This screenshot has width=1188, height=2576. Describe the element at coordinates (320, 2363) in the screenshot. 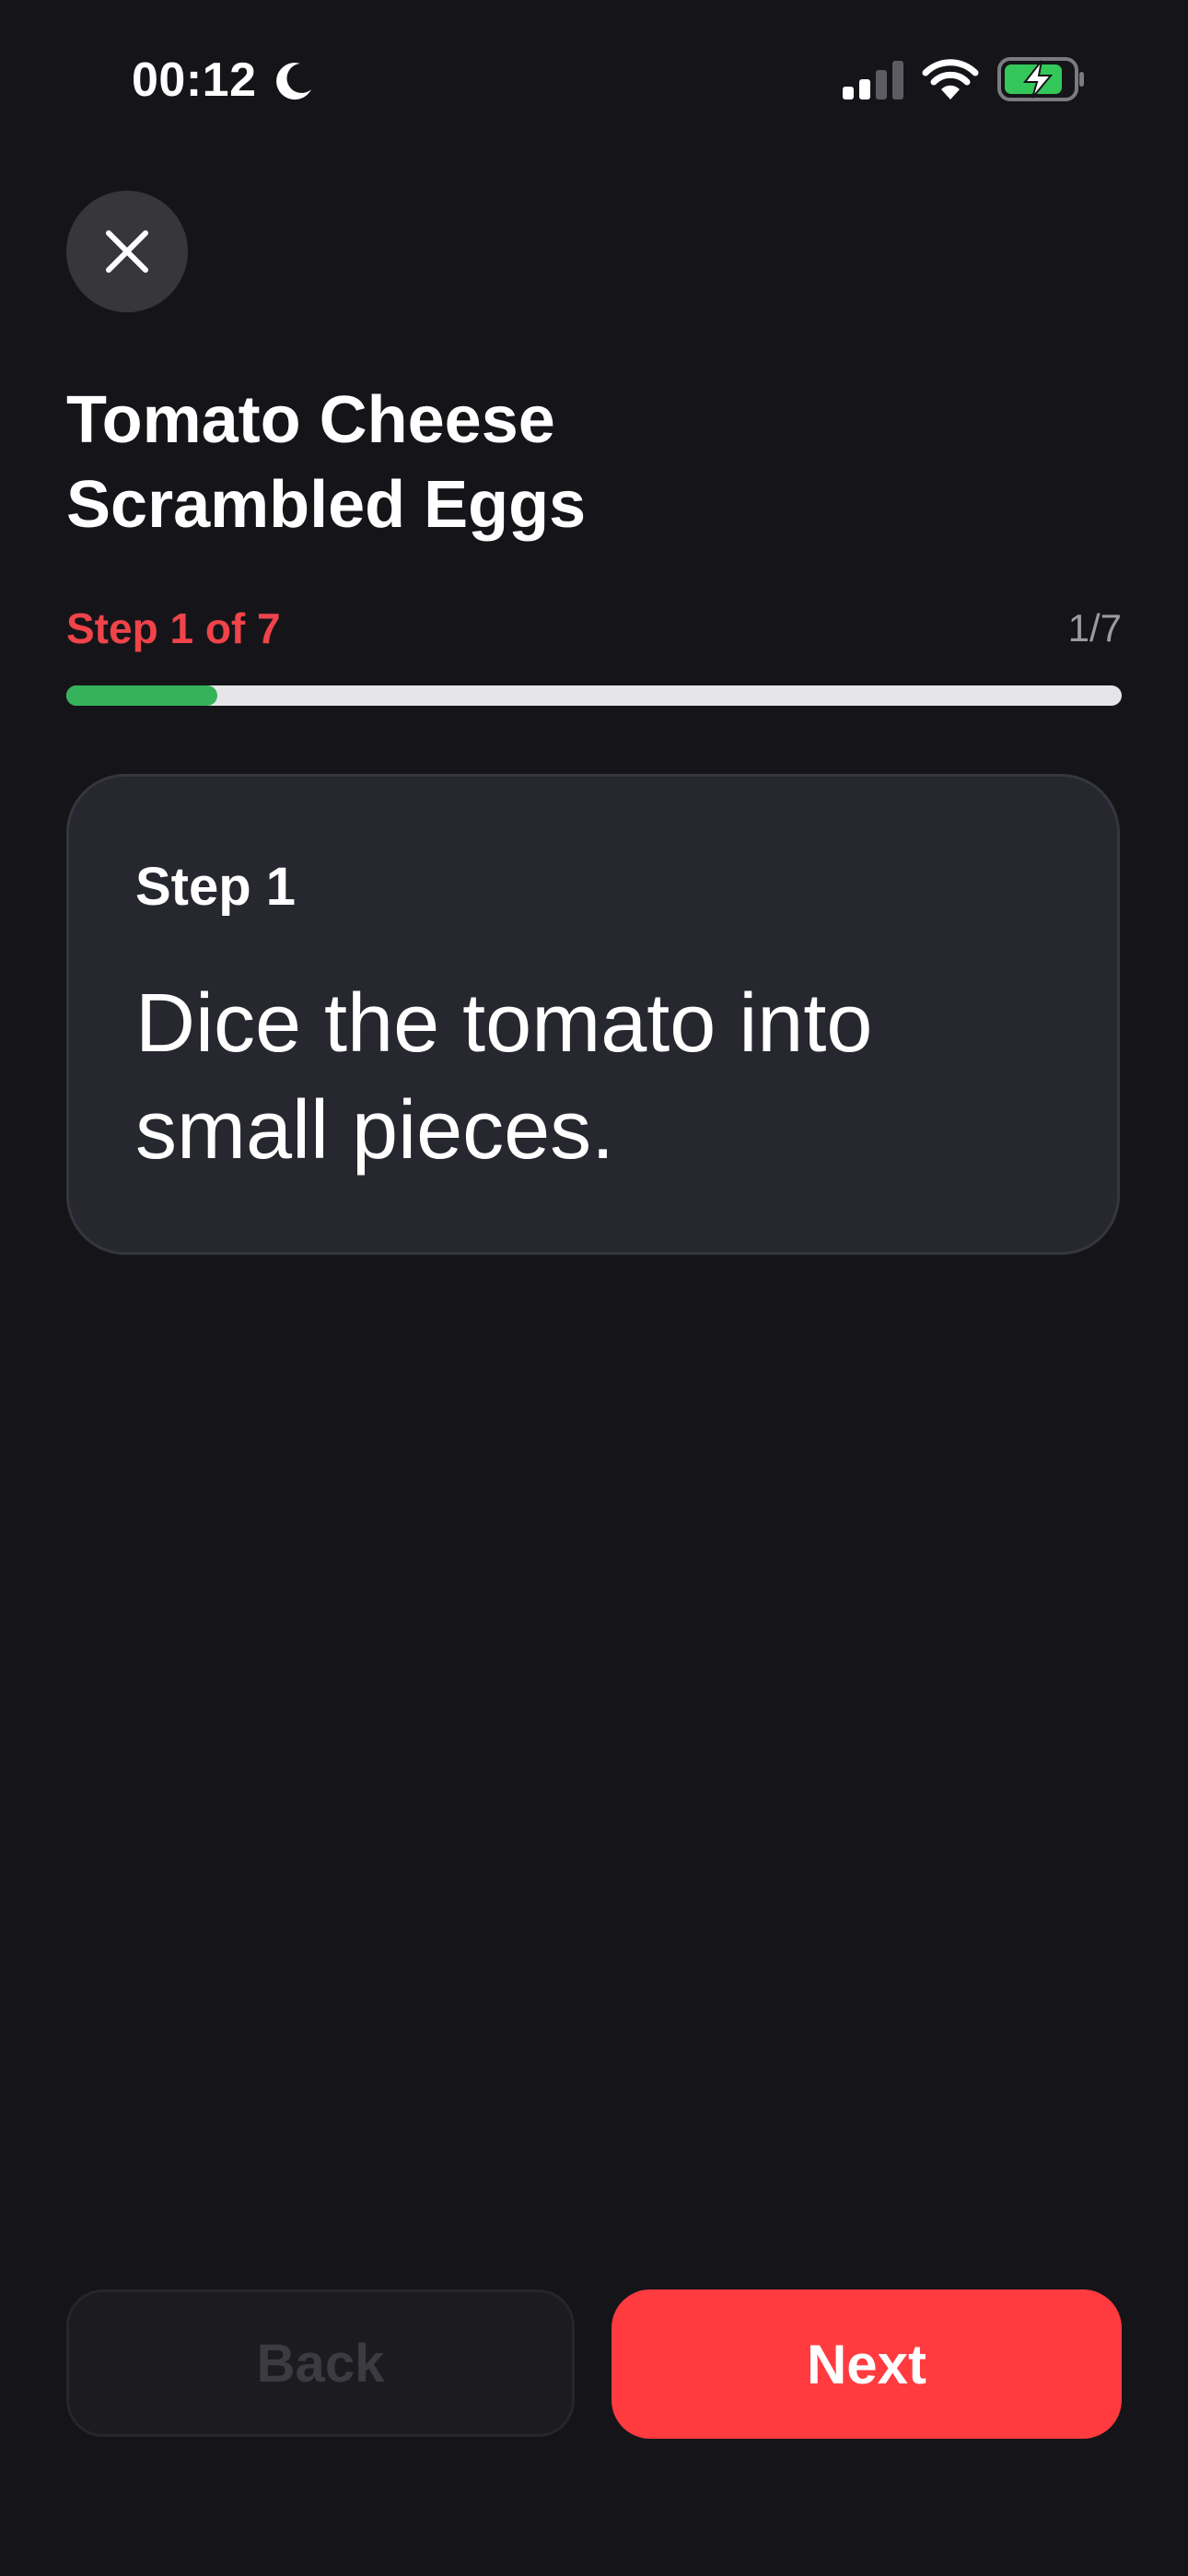

I see `back-button: Back` at that location.